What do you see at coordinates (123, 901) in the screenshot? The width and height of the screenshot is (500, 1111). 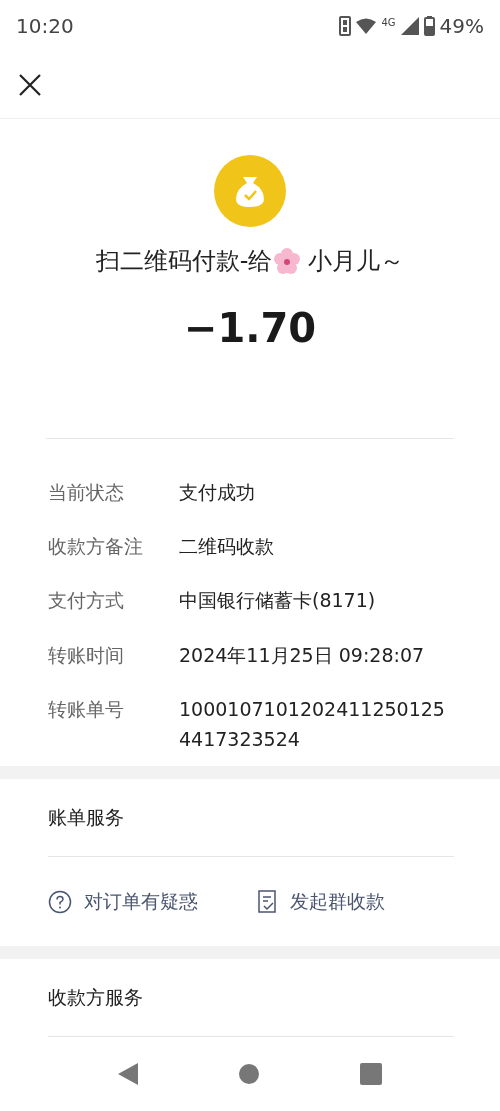 I see `service-action-button: 对订单有疑惑` at bounding box center [123, 901].